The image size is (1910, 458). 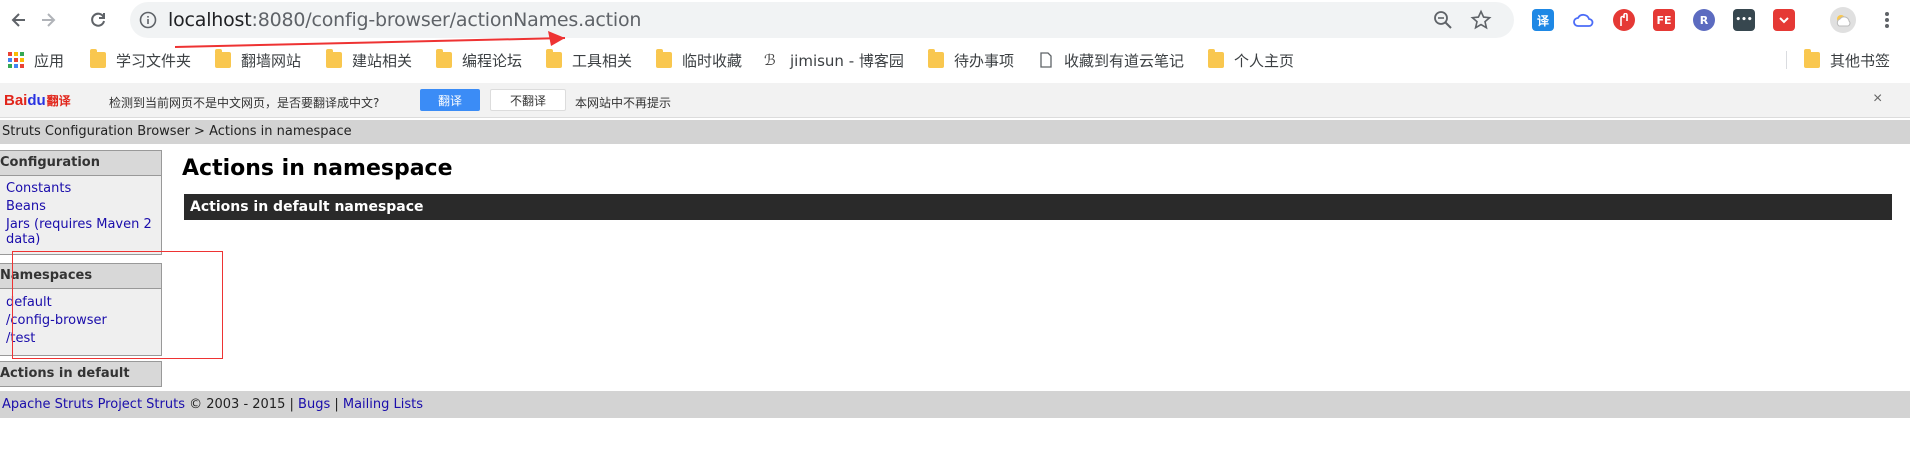 I want to click on shield-ext-icon, so click(x=1624, y=20).